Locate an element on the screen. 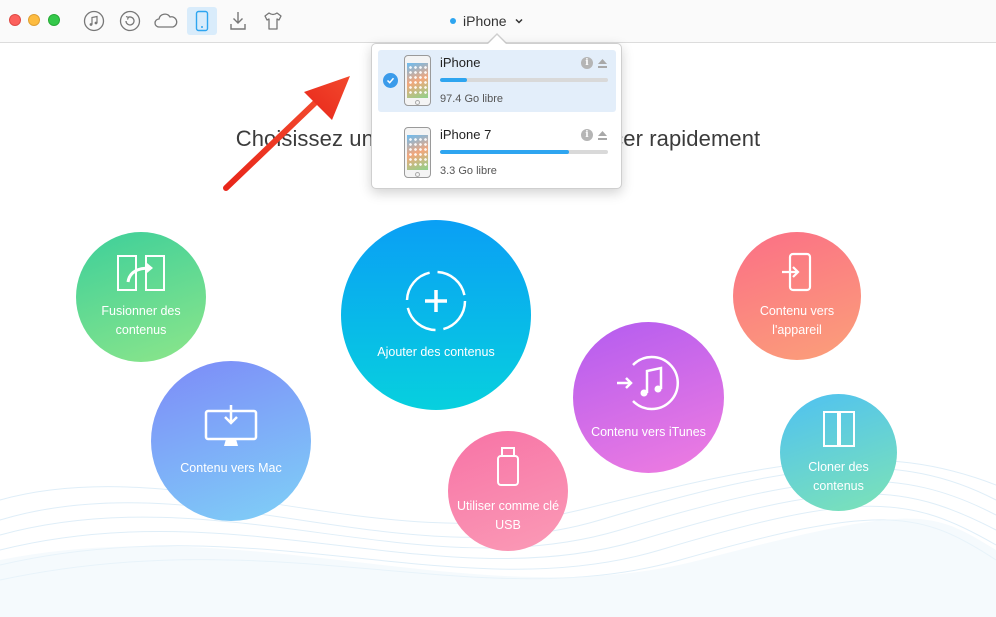 The height and width of the screenshot is (617, 996). usb-drive-icon is located at coordinates (508, 466).